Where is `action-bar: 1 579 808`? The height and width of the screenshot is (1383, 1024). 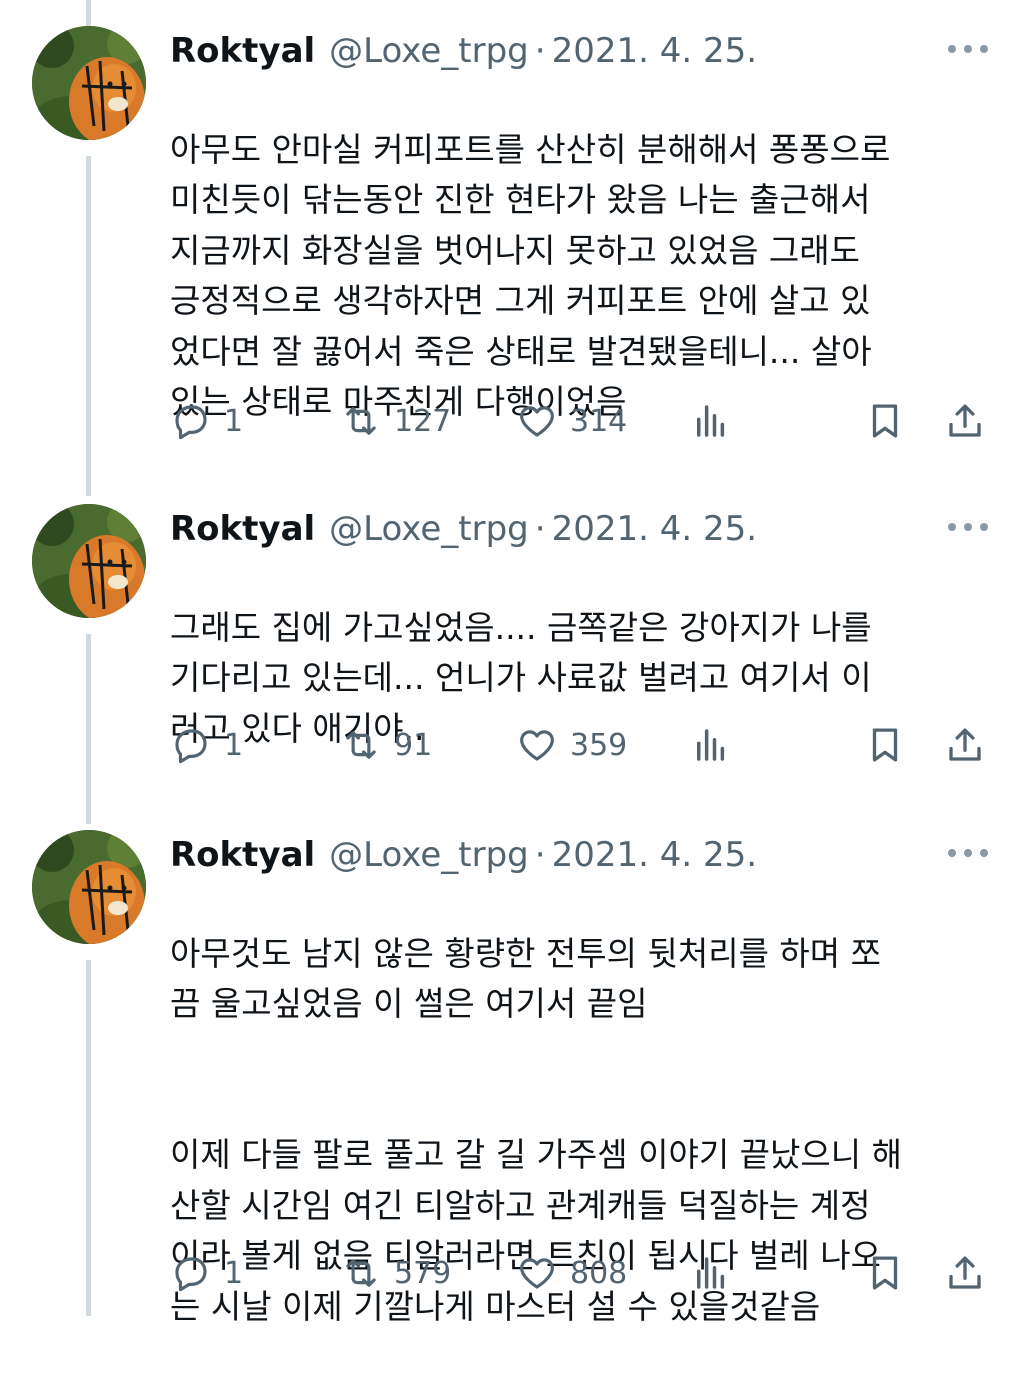 action-bar: 1 579 808 is located at coordinates (580, 1273).